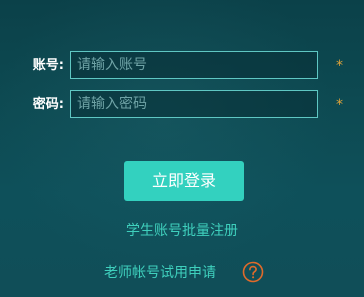 This screenshot has height=297, width=364. What do you see at coordinates (160, 273) in the screenshot?
I see `teacher-trial-apply-link: 老师帐号试用申请` at bounding box center [160, 273].